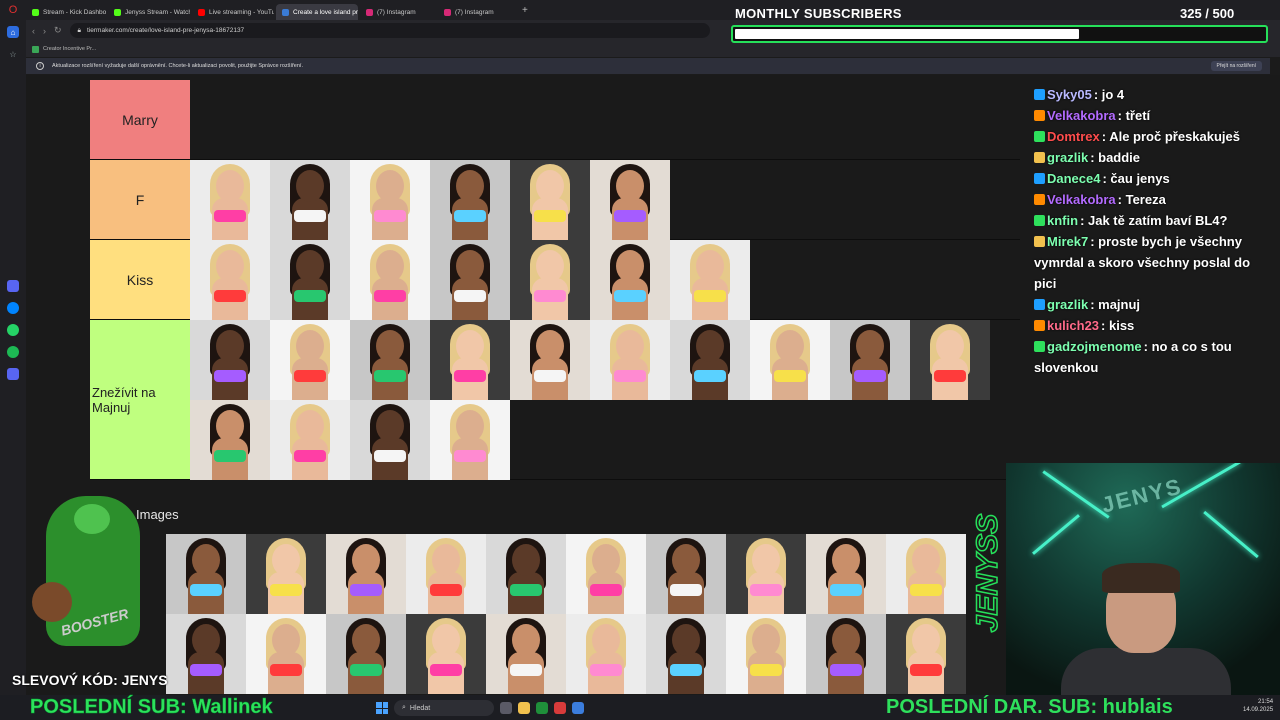 The image size is (1280, 720). What do you see at coordinates (140, 399) in the screenshot?
I see `tier-label: Znežívit na Majnuj` at bounding box center [140, 399].